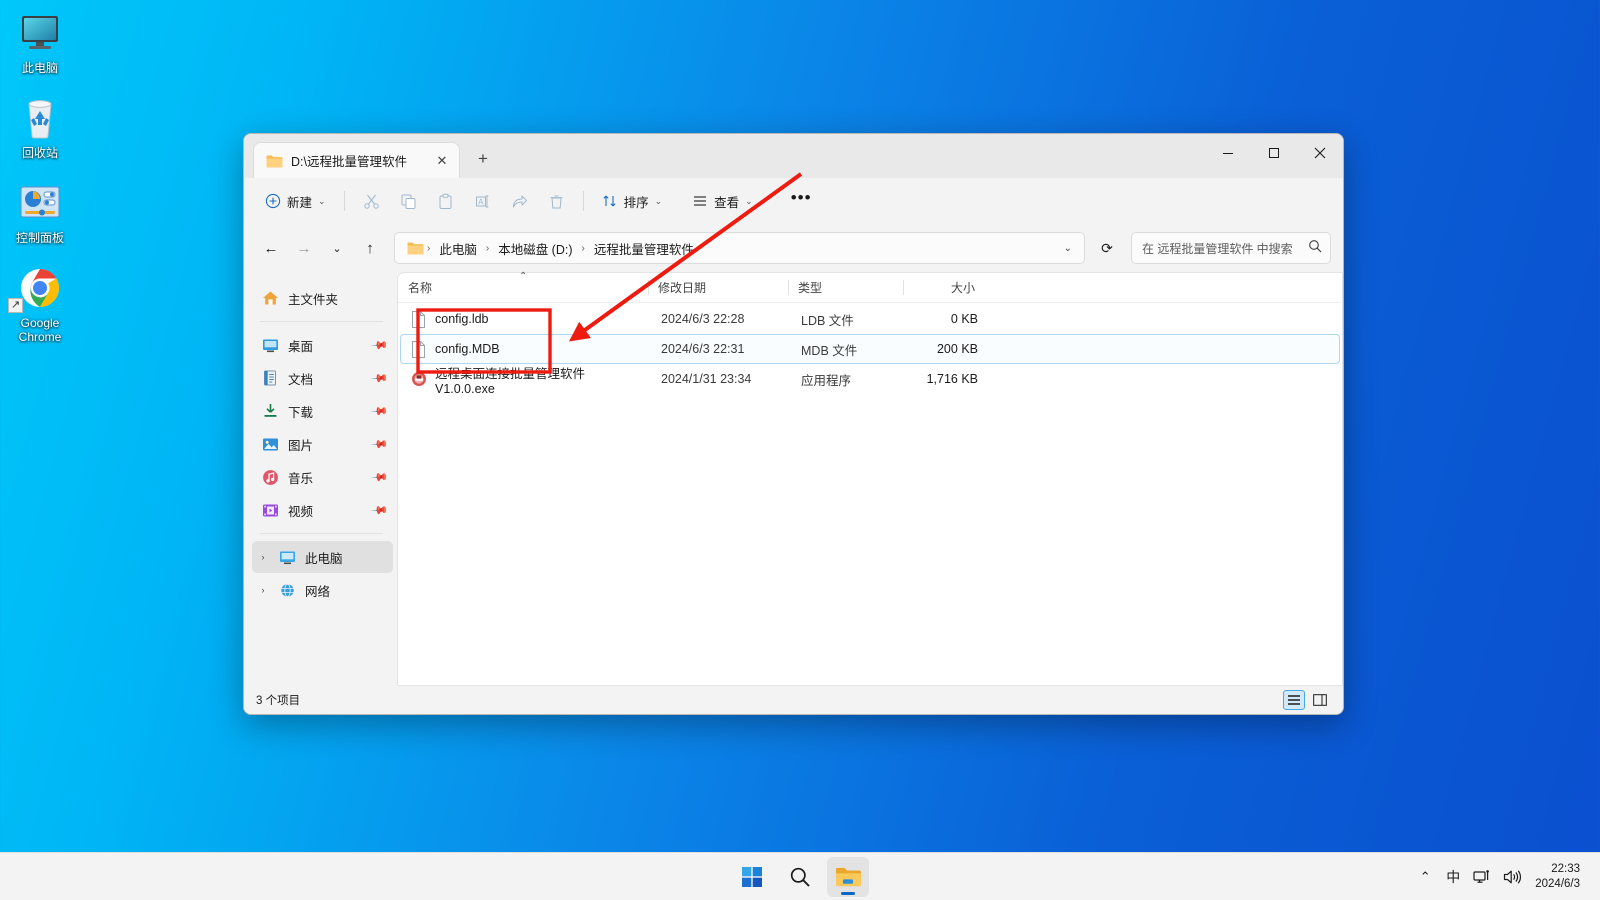 The width and height of the screenshot is (1600, 900). What do you see at coordinates (609, 201) in the screenshot?
I see `sort-icon` at bounding box center [609, 201].